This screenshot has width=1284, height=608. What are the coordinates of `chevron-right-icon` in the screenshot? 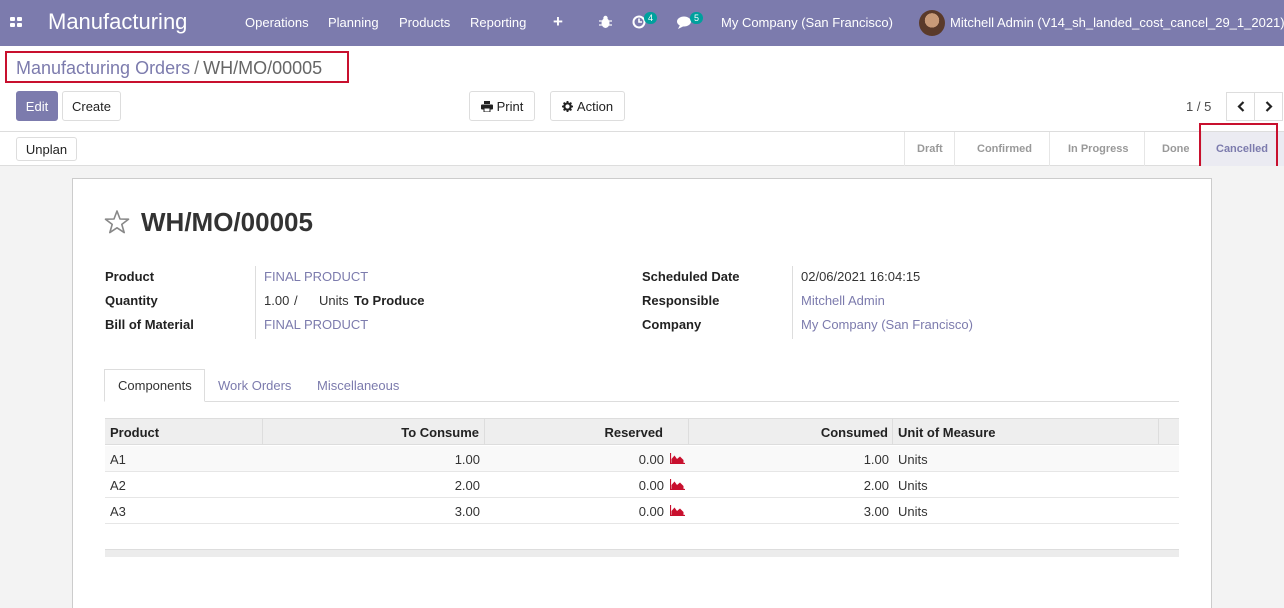 It's located at (1269, 106).